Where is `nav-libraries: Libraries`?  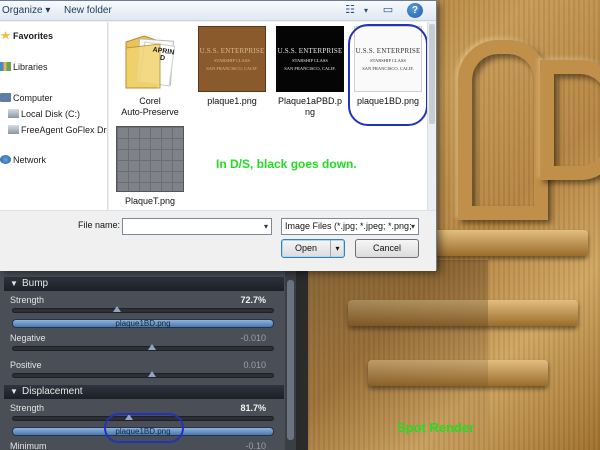
nav-libraries: Libraries is located at coordinates (24, 67).